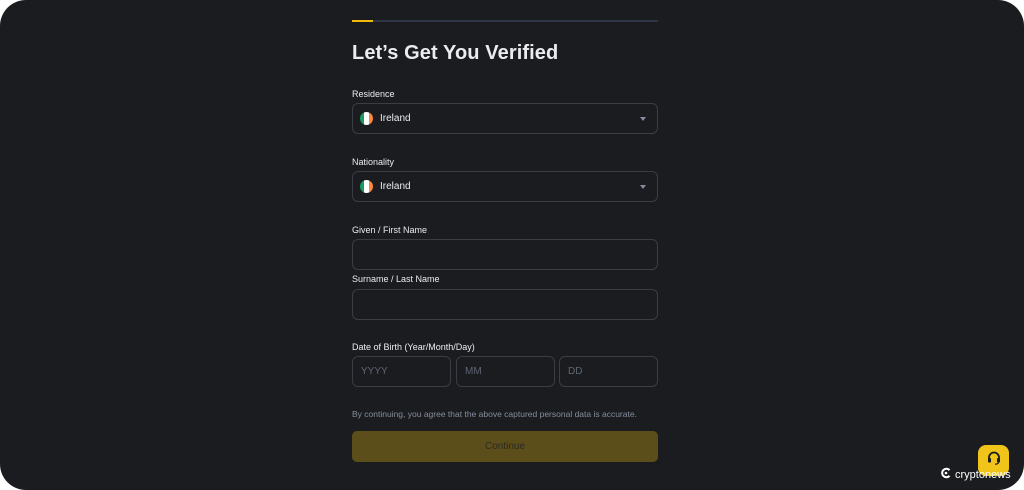 The image size is (1024, 490). I want to click on dob-year-input: YYYY, so click(401, 371).